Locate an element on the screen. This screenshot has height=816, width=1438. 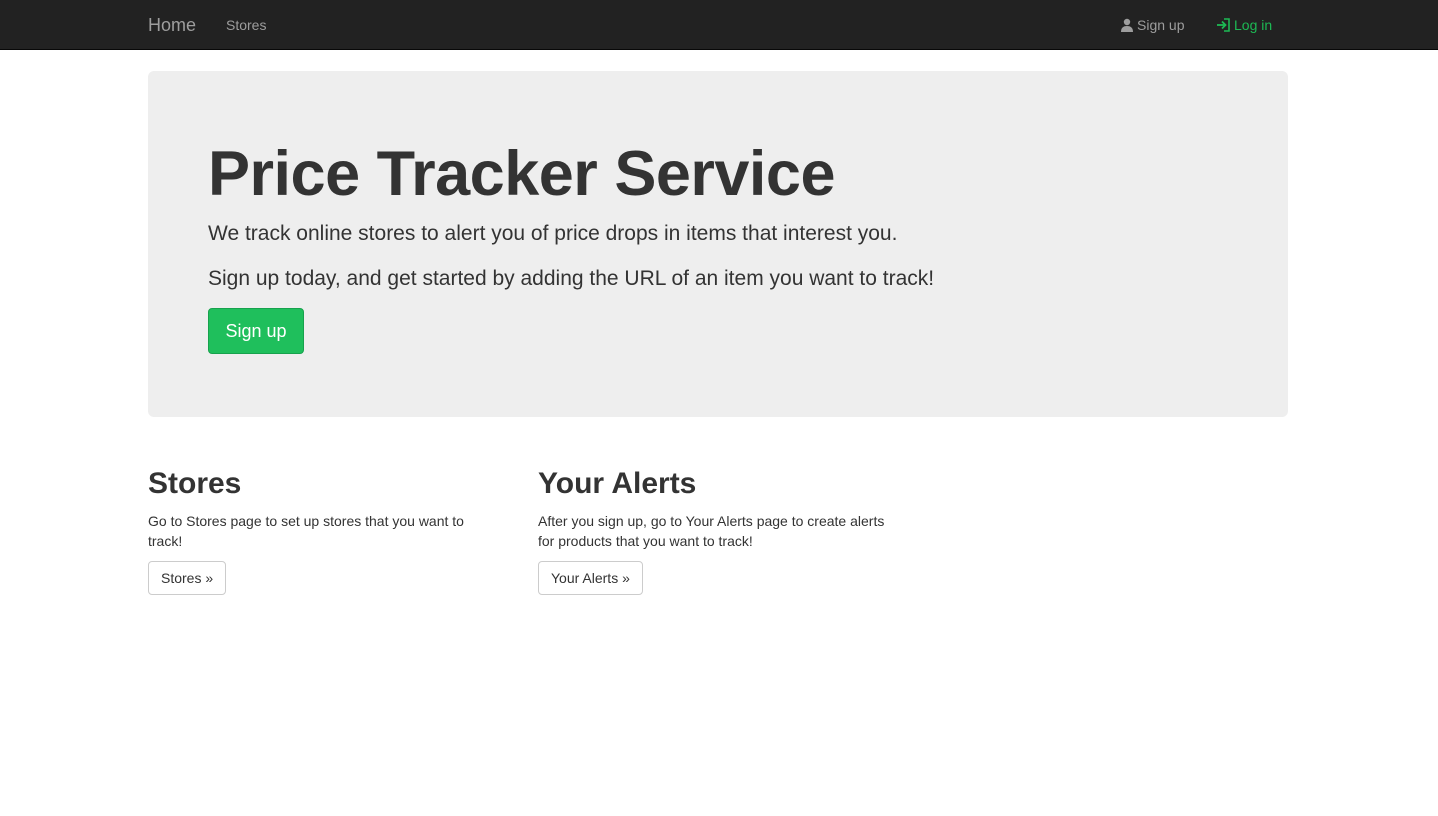
user-icon is located at coordinates (1127, 27).